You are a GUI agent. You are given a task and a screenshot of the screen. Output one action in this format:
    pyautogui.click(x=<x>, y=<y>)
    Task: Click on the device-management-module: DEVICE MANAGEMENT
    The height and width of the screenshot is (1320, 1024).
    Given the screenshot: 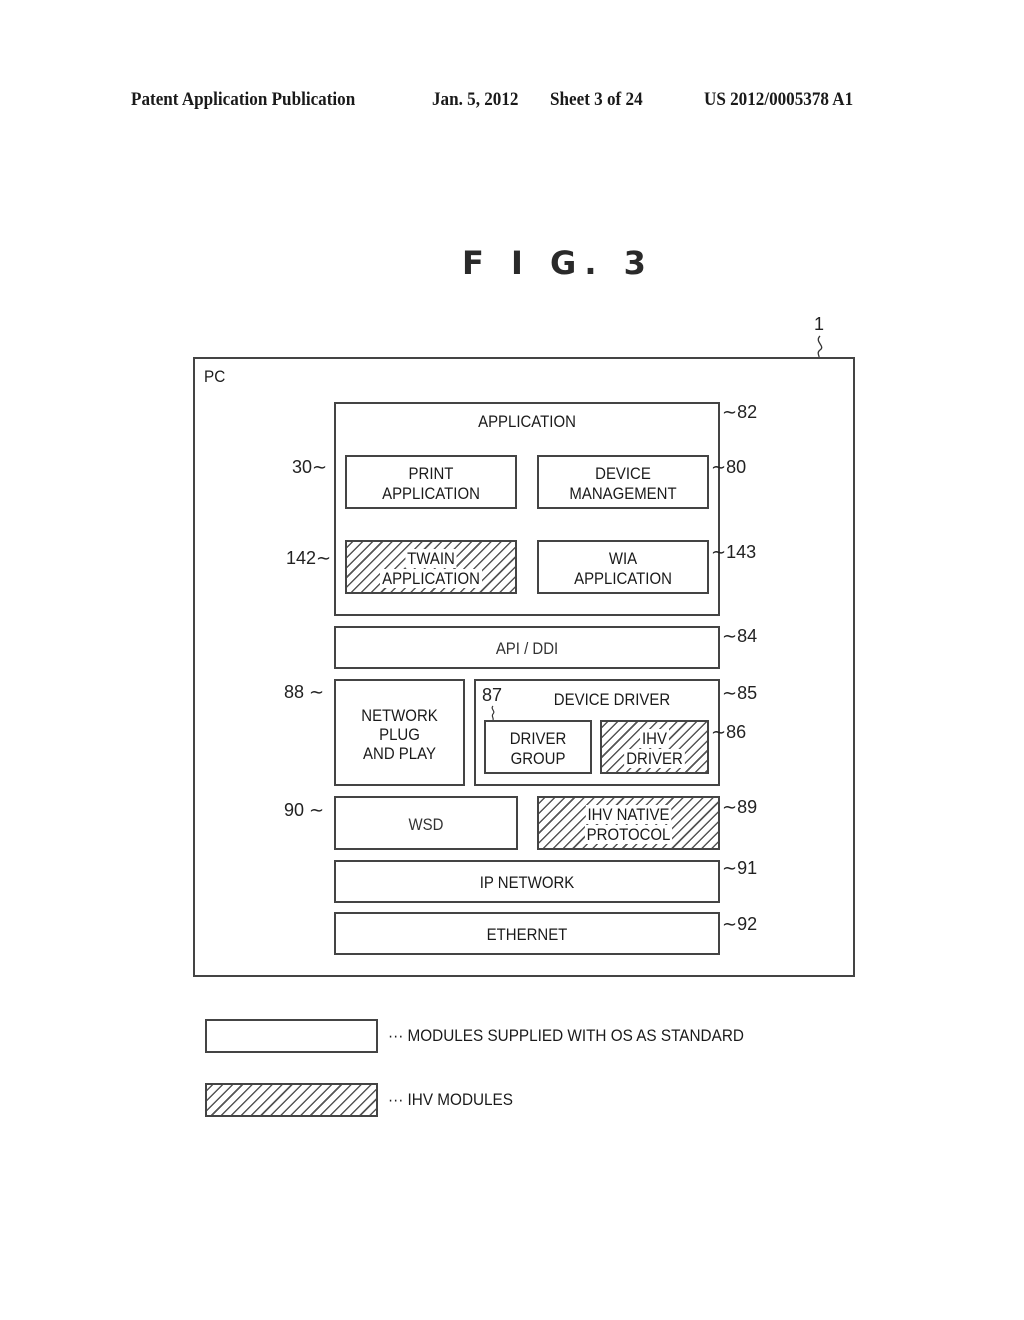 What is the action you would take?
    pyautogui.click(x=623, y=482)
    